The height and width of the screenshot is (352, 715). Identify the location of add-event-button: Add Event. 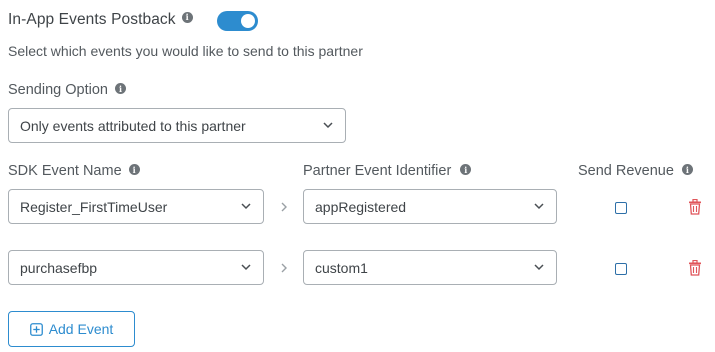
(71, 329).